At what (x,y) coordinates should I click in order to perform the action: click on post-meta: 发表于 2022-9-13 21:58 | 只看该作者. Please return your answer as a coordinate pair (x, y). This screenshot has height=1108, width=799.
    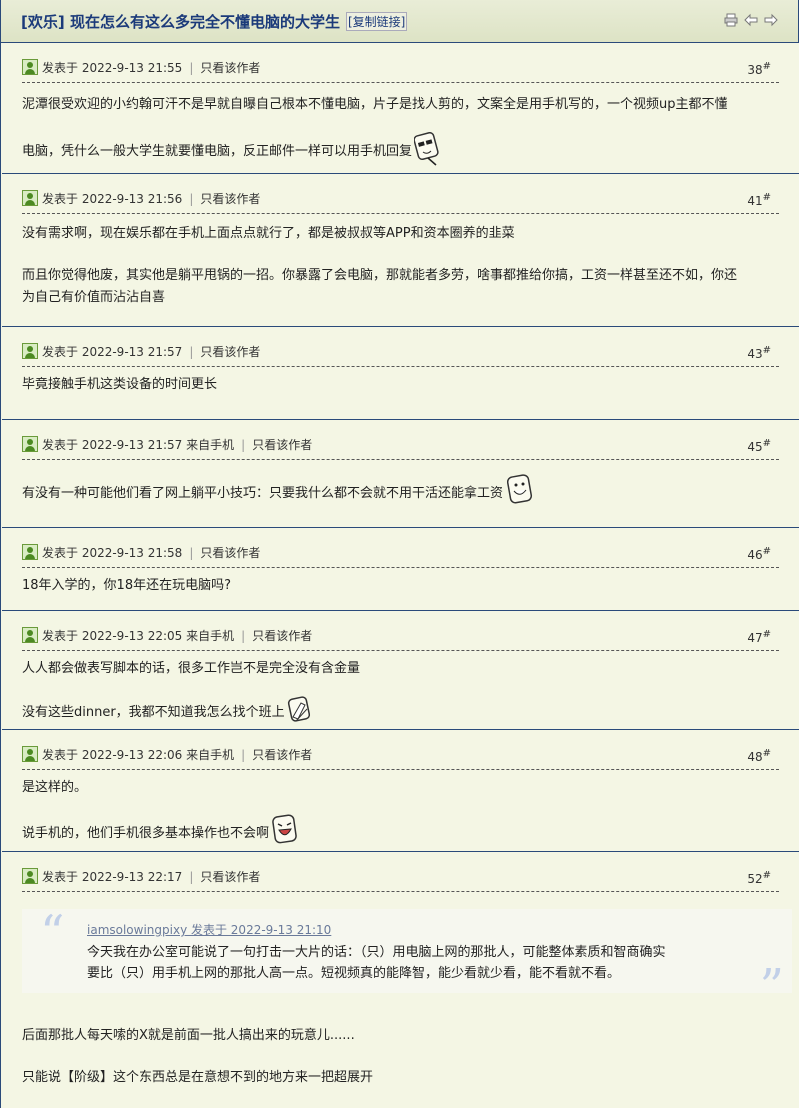
    Looking at the image, I should click on (151, 553).